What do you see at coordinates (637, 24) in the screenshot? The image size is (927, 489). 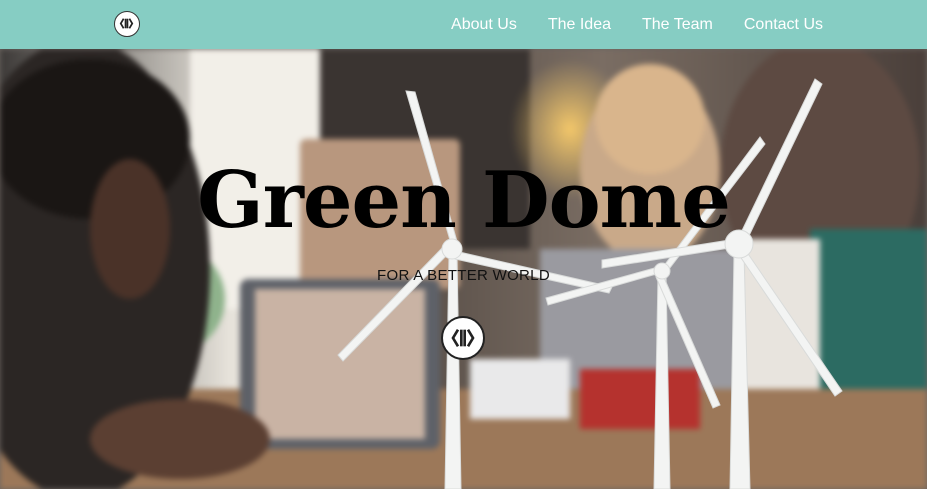 I see `main-nav: About Us The Idea The Team Contact Us` at bounding box center [637, 24].